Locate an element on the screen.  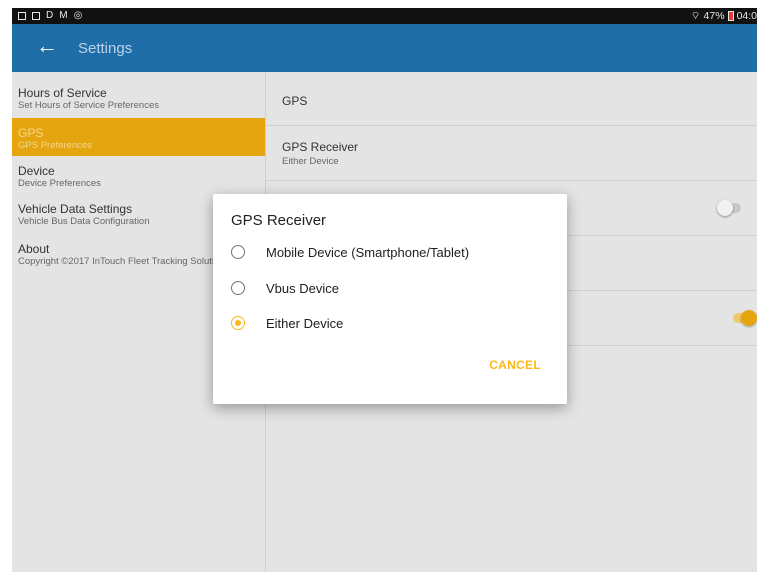
sidebar-item-device: Device Device Preferences is located at coordinates (138, 176).